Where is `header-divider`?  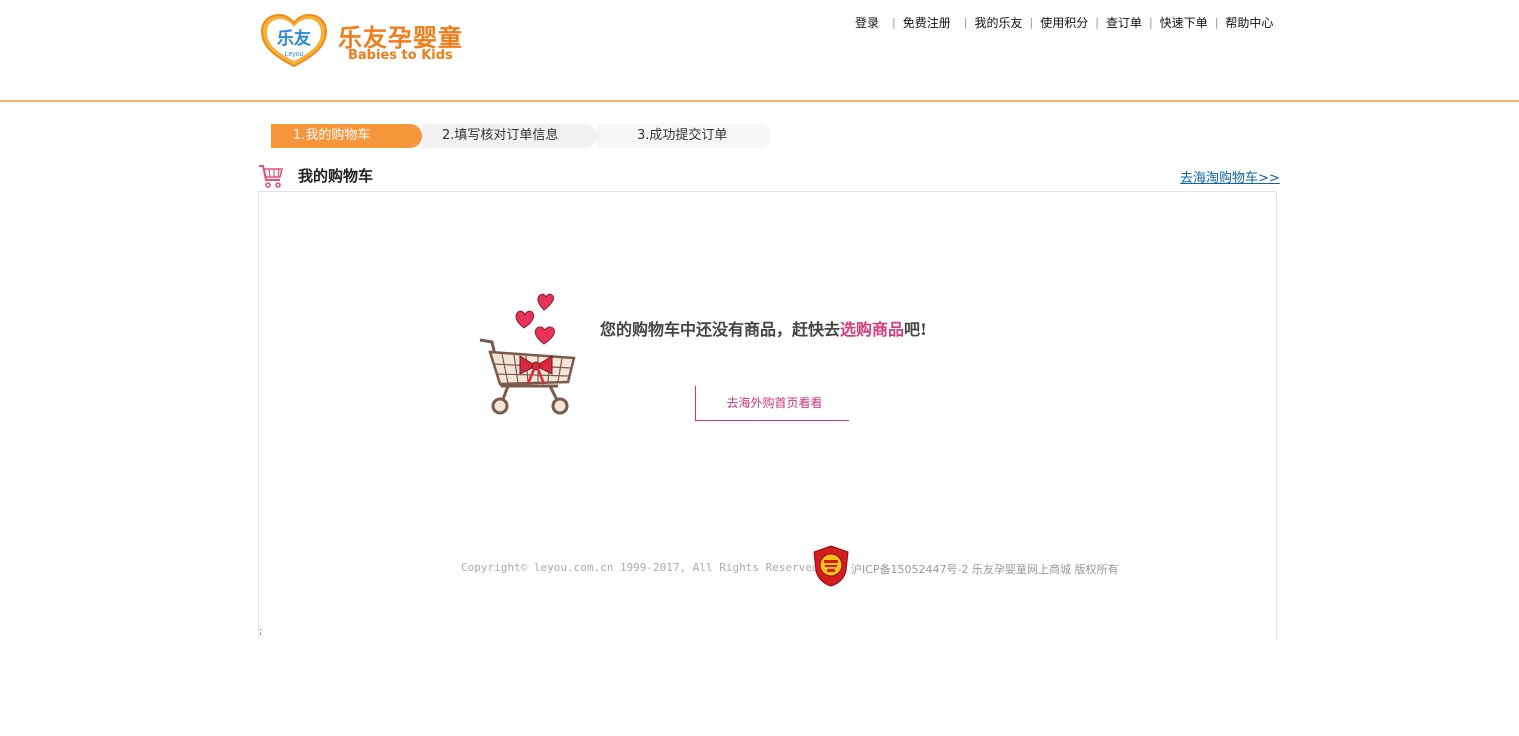 header-divider is located at coordinates (759, 101).